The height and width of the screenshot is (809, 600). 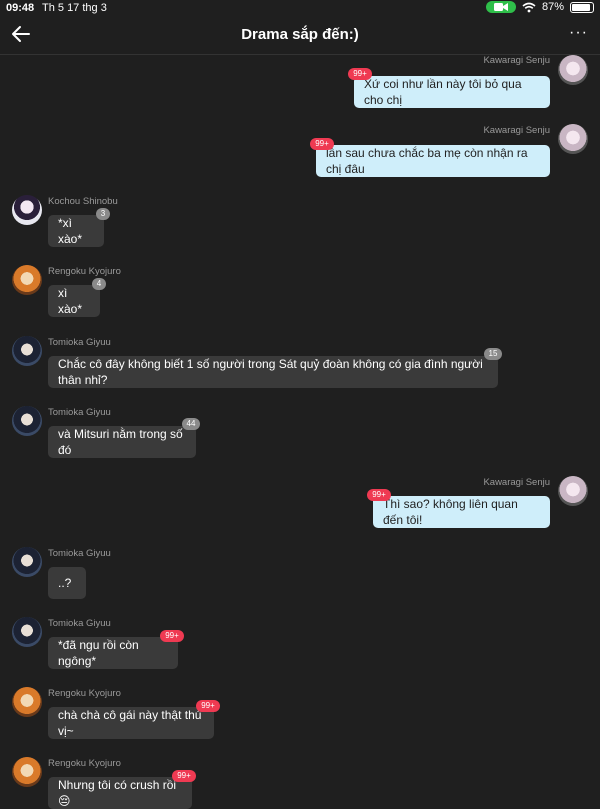 I want to click on message-bubble: Thì sao? không liên quan đến tôi!, so click(x=461, y=512).